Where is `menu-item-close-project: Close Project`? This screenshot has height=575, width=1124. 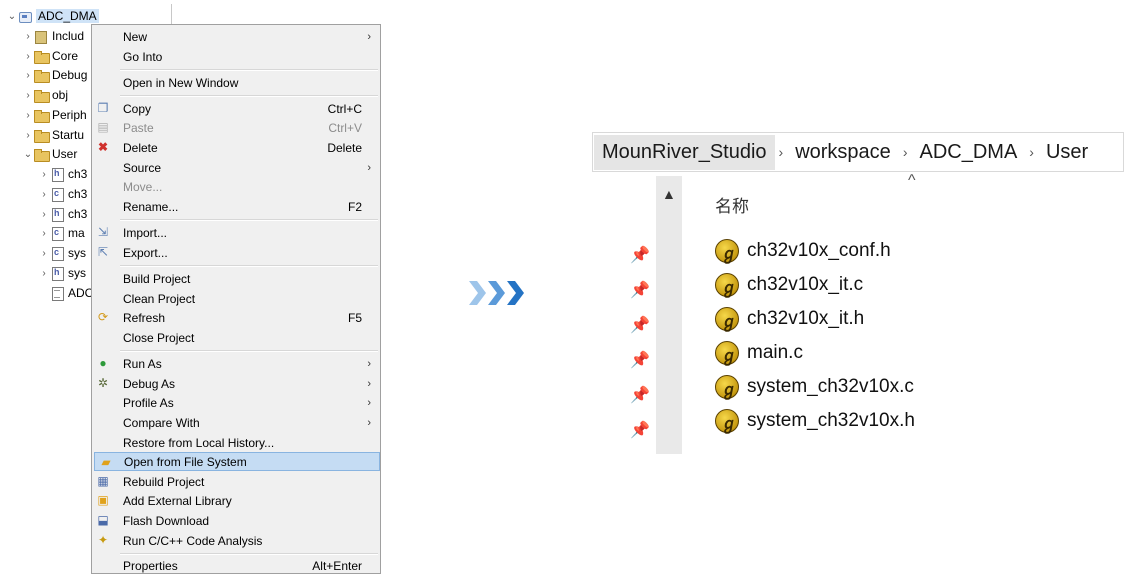 menu-item-close-project: Close Project is located at coordinates (236, 337).